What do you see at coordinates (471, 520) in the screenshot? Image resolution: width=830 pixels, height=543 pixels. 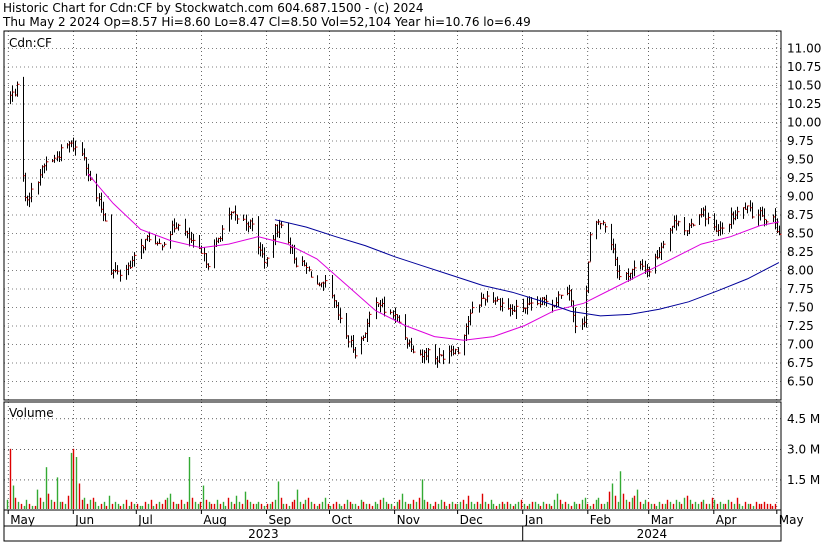 I see `month-label: Dec` at bounding box center [471, 520].